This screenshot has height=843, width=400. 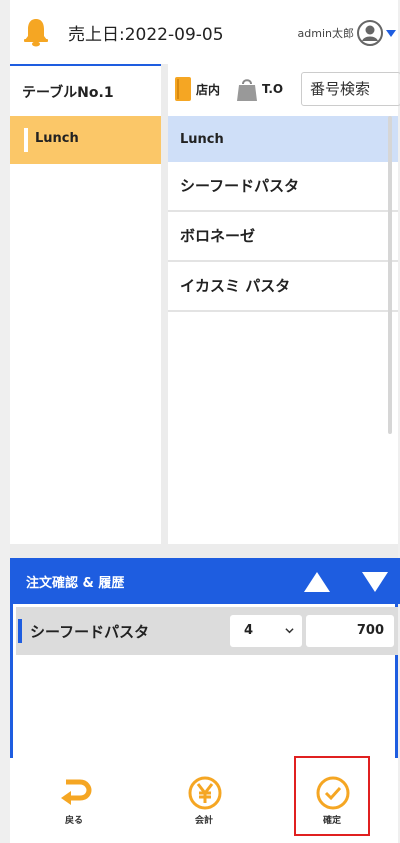 What do you see at coordinates (325, 33) in the screenshot?
I see `user-name: admin太郎` at bounding box center [325, 33].